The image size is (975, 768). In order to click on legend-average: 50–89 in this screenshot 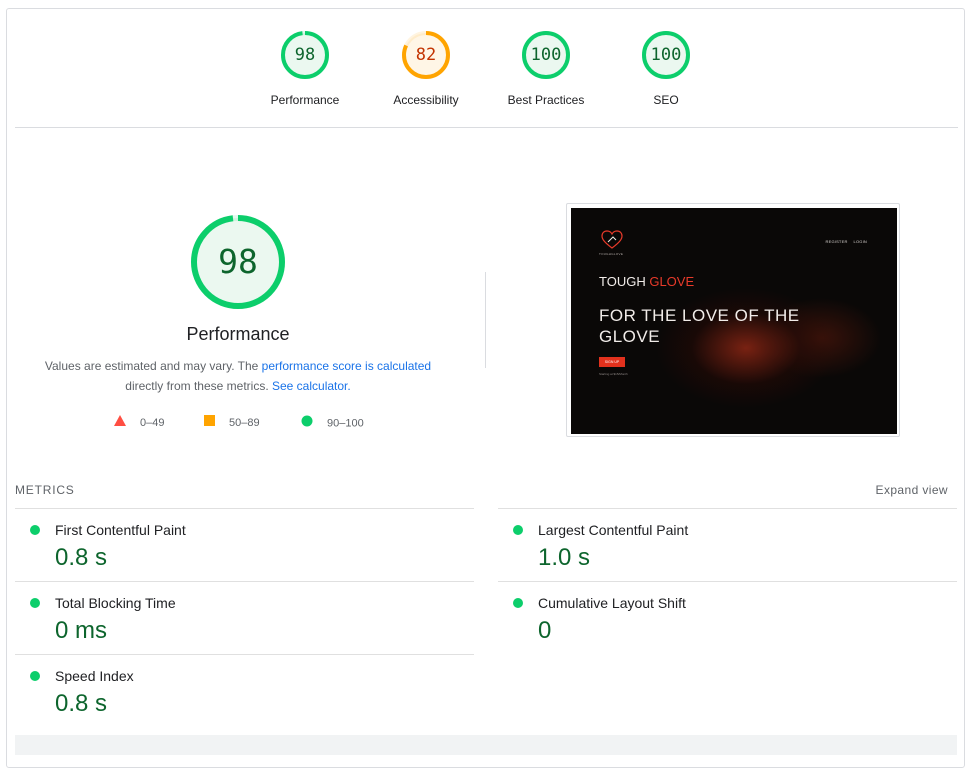, I will do `click(232, 423)`.